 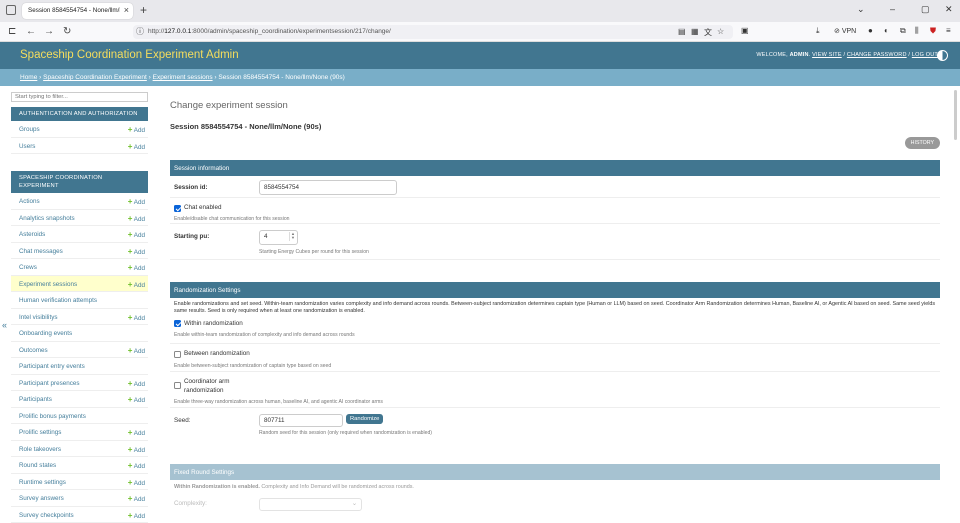 What do you see at coordinates (79, 399) in the screenshot?
I see `sidebar-item-participants: Participants + Add` at bounding box center [79, 399].